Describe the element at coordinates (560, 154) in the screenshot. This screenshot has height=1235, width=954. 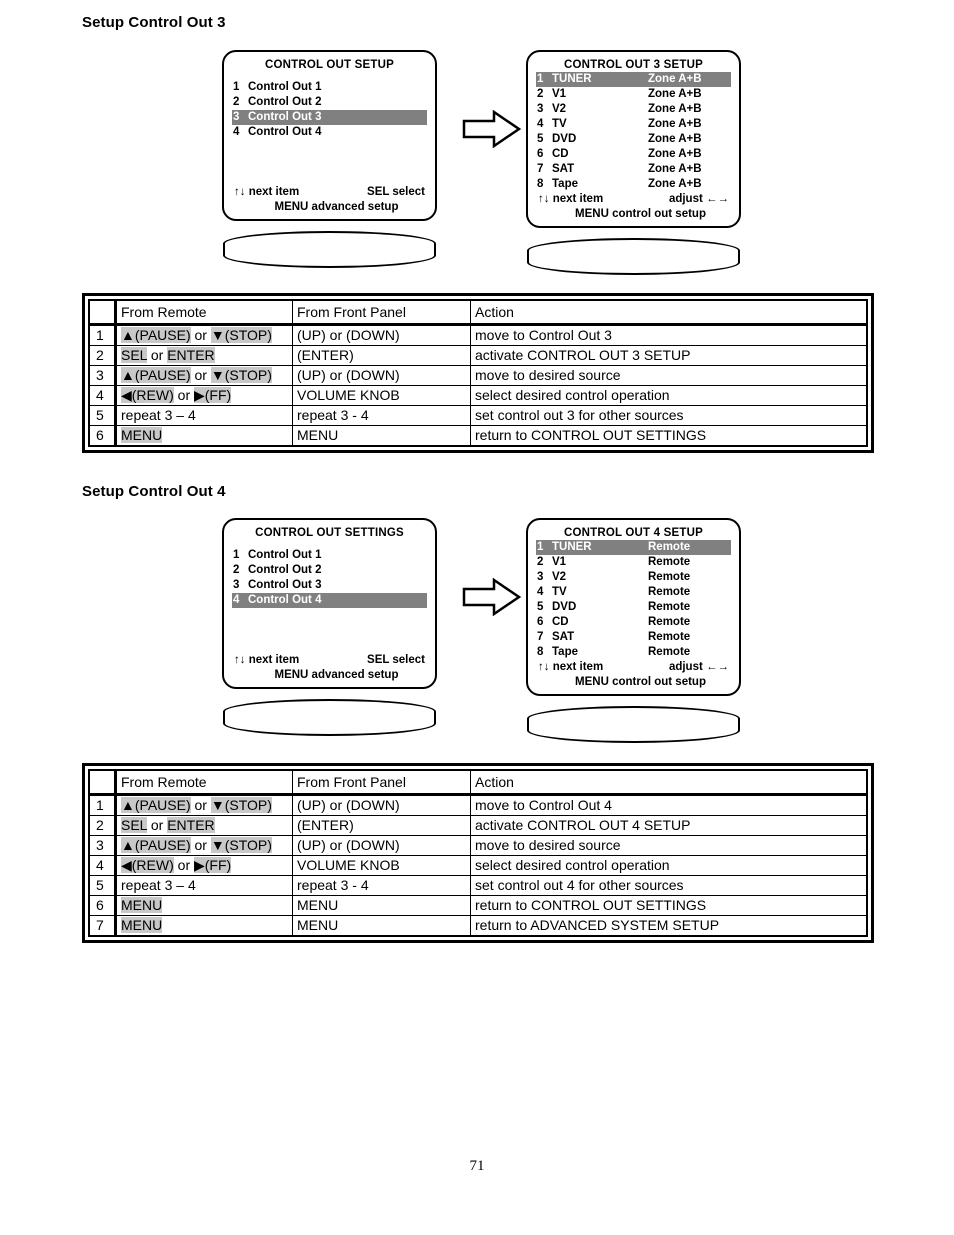
I see `osd-row-label: CD` at that location.